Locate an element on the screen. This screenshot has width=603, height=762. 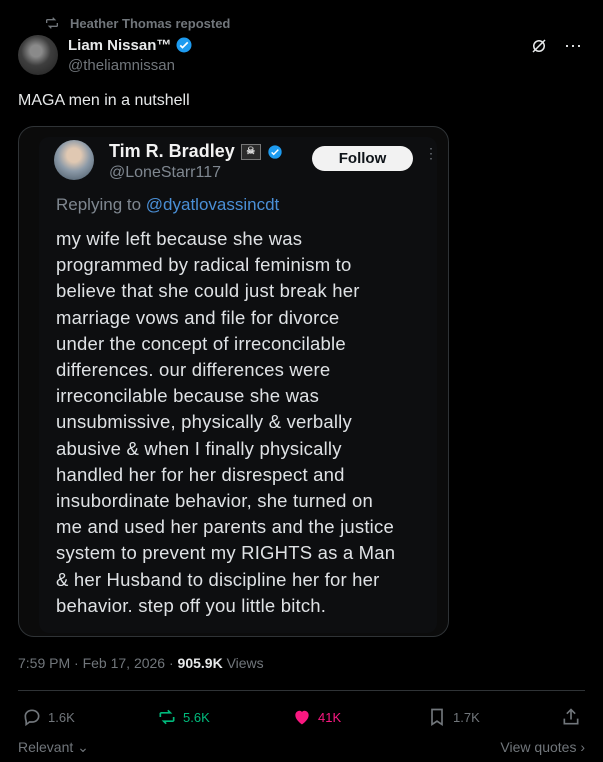
reply-count: 1.6K is located at coordinates (61, 717).